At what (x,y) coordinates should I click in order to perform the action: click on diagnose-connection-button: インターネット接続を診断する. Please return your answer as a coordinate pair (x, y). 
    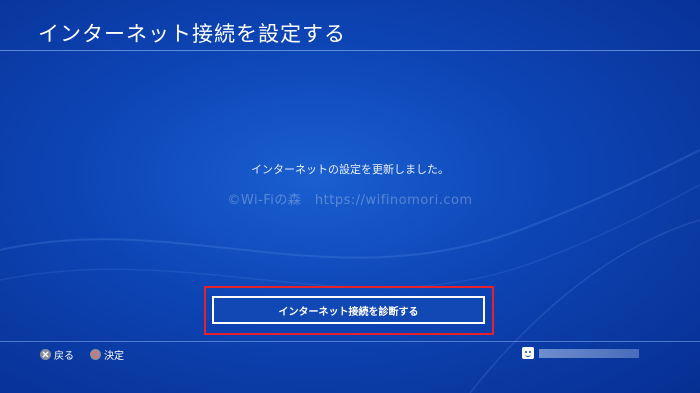
    Looking at the image, I should click on (348, 310).